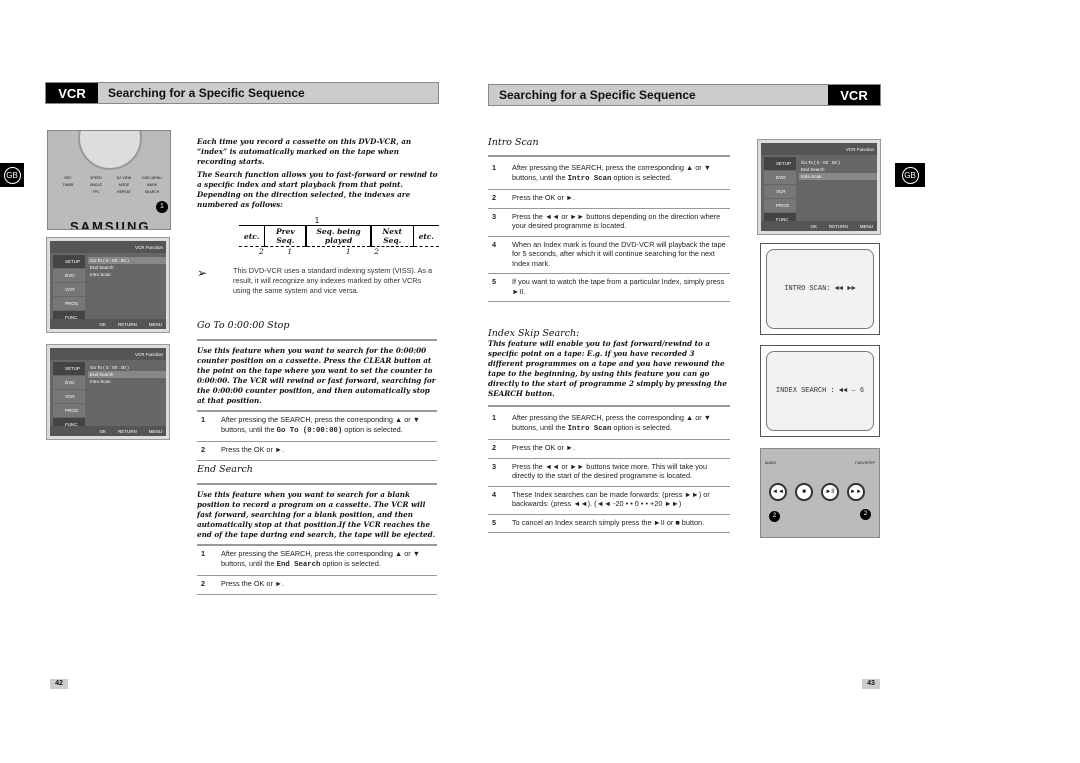 This screenshot has height=763, width=1080. Describe the element at coordinates (110, 150) in the screenshot. I see `nav-wheel-icon` at that location.